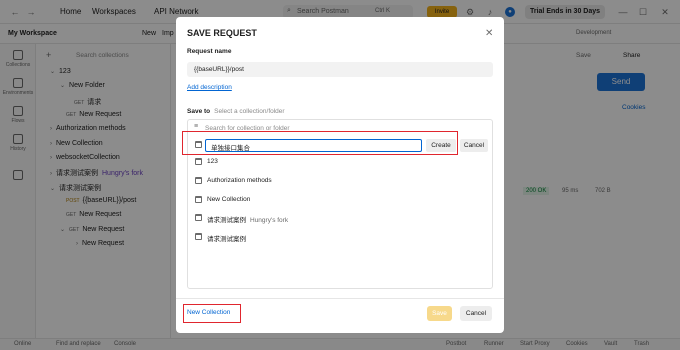  What do you see at coordinates (212, 313) in the screenshot?
I see `highlight-new-collection-link` at bounding box center [212, 313].